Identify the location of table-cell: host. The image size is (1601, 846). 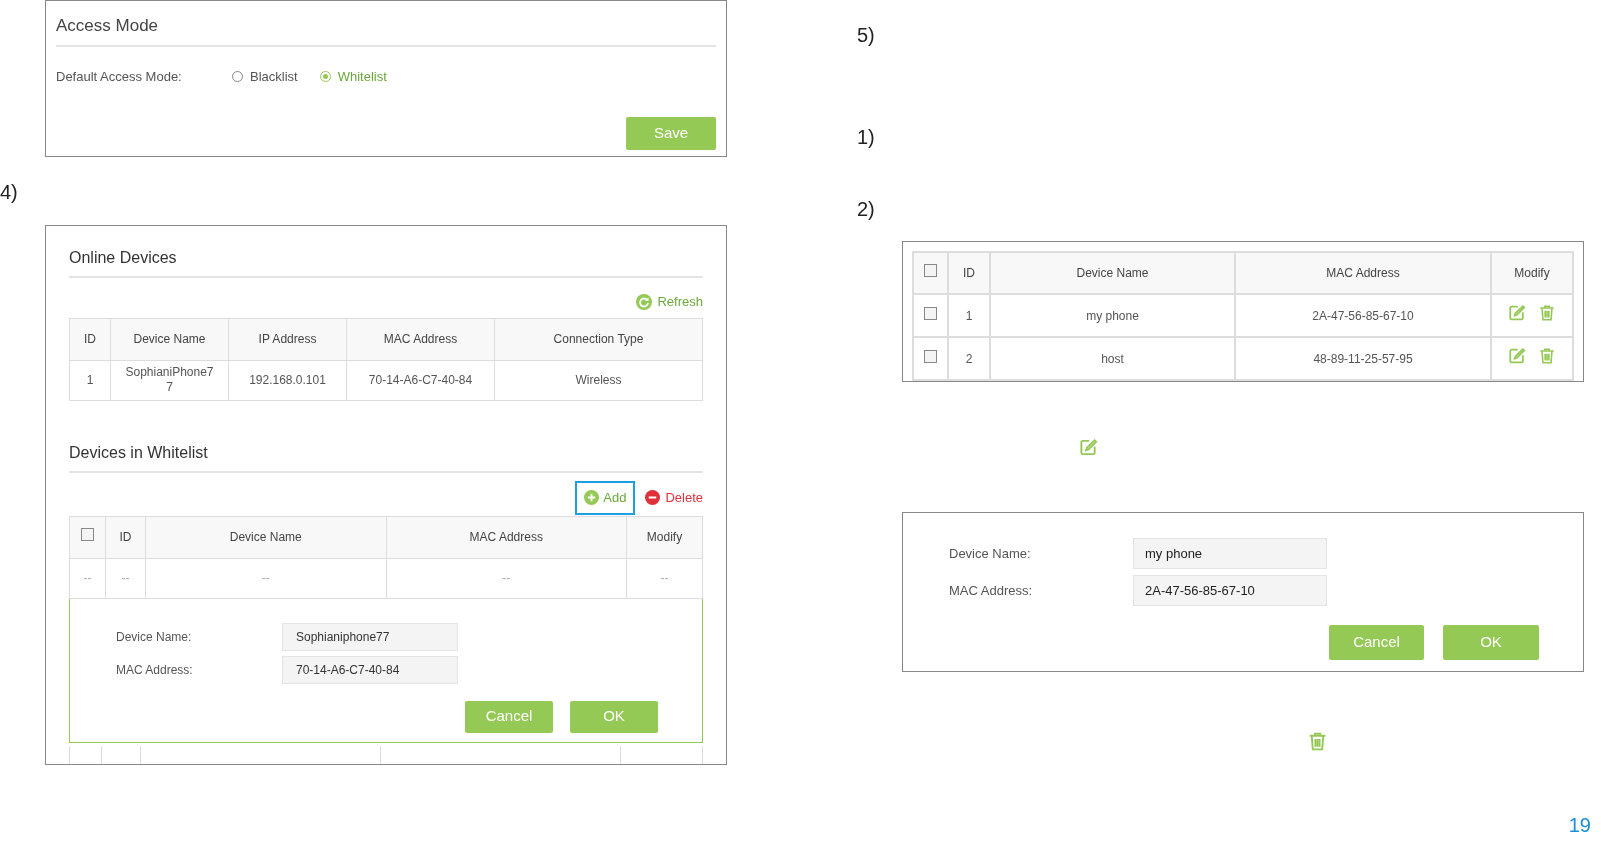
(1112, 358).